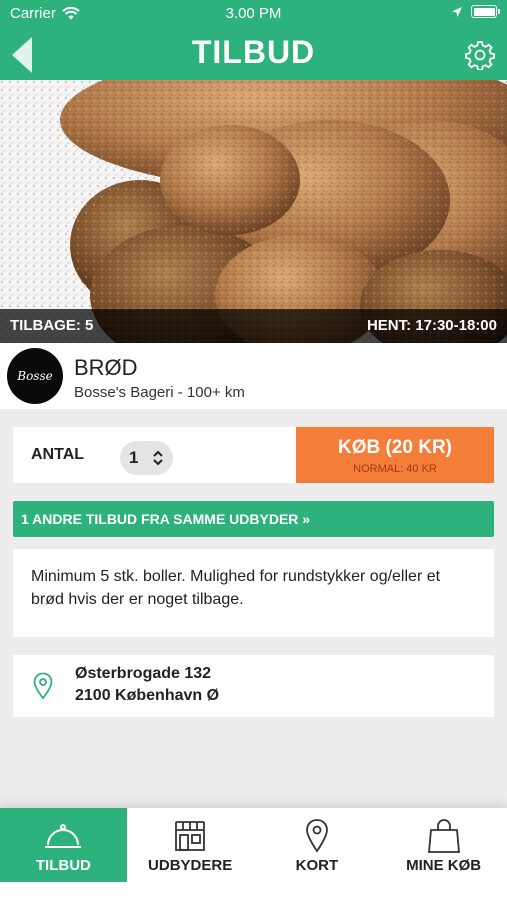  What do you see at coordinates (395, 469) in the screenshot?
I see `normal-price: NORMAL: 40 KR` at bounding box center [395, 469].